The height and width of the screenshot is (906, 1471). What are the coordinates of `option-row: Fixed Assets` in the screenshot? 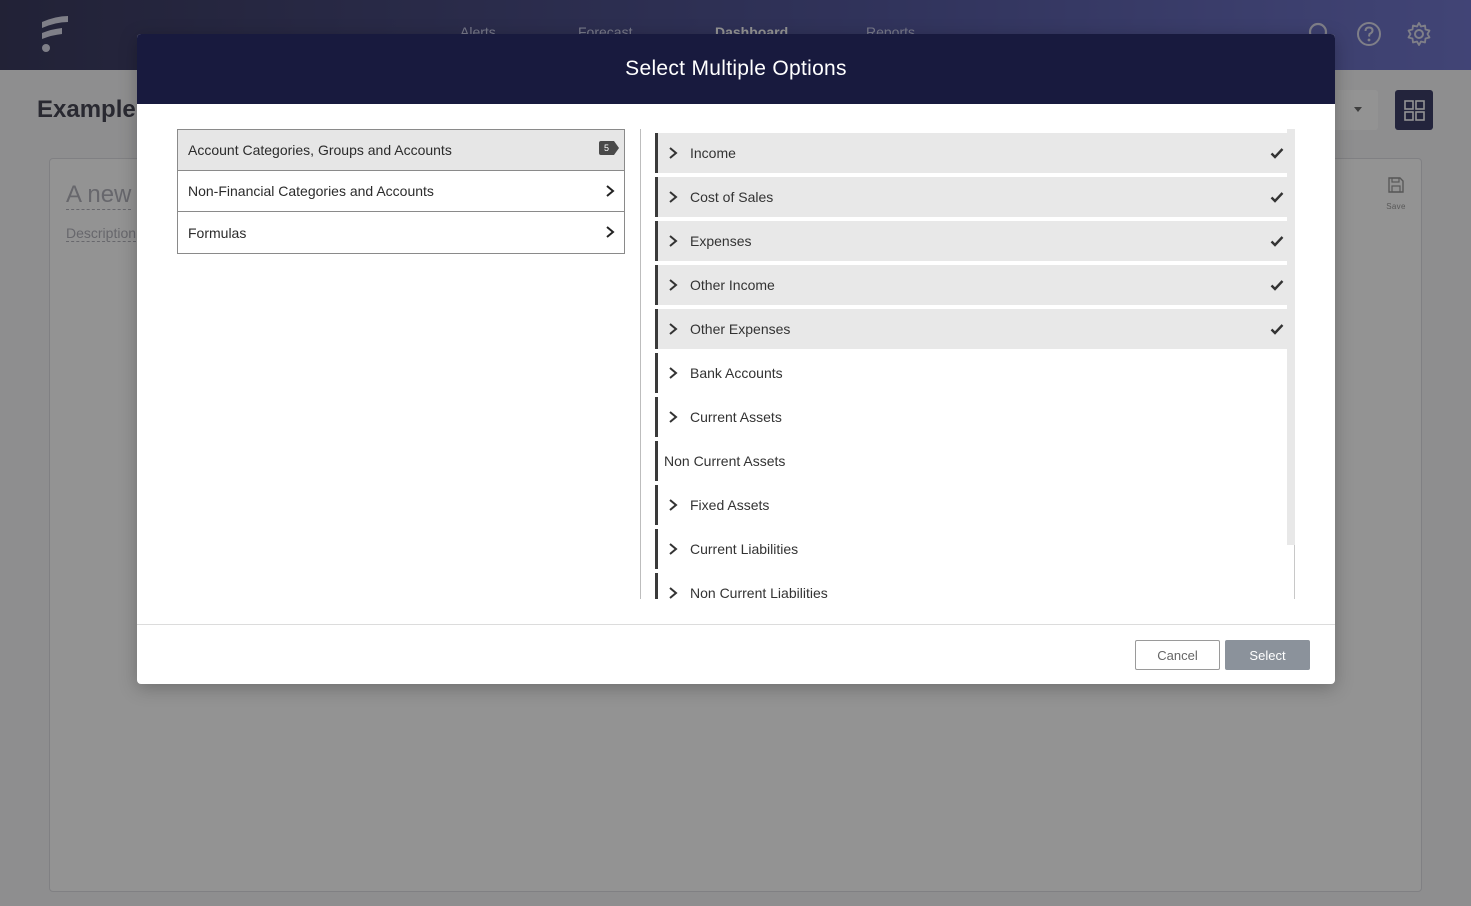 It's located at (974, 505).